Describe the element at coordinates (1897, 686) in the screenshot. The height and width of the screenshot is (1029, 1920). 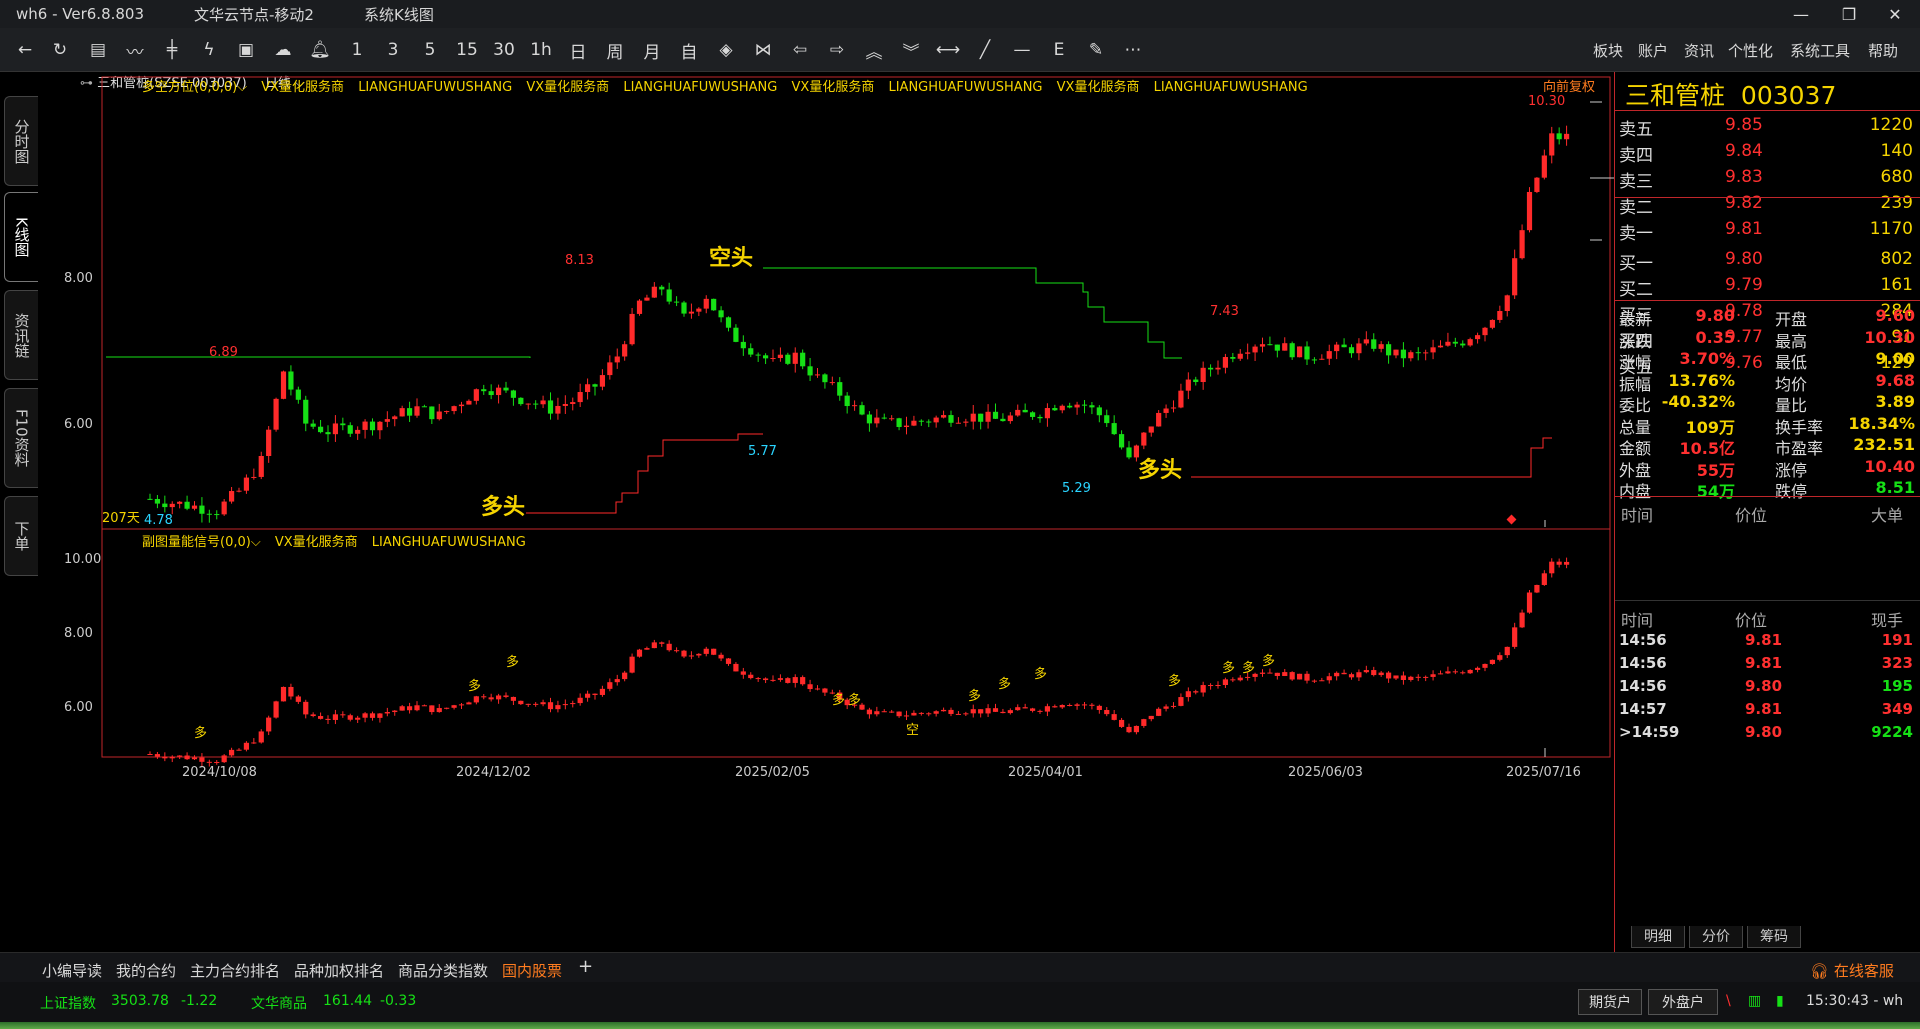
I see `tick-volume: 195` at that location.